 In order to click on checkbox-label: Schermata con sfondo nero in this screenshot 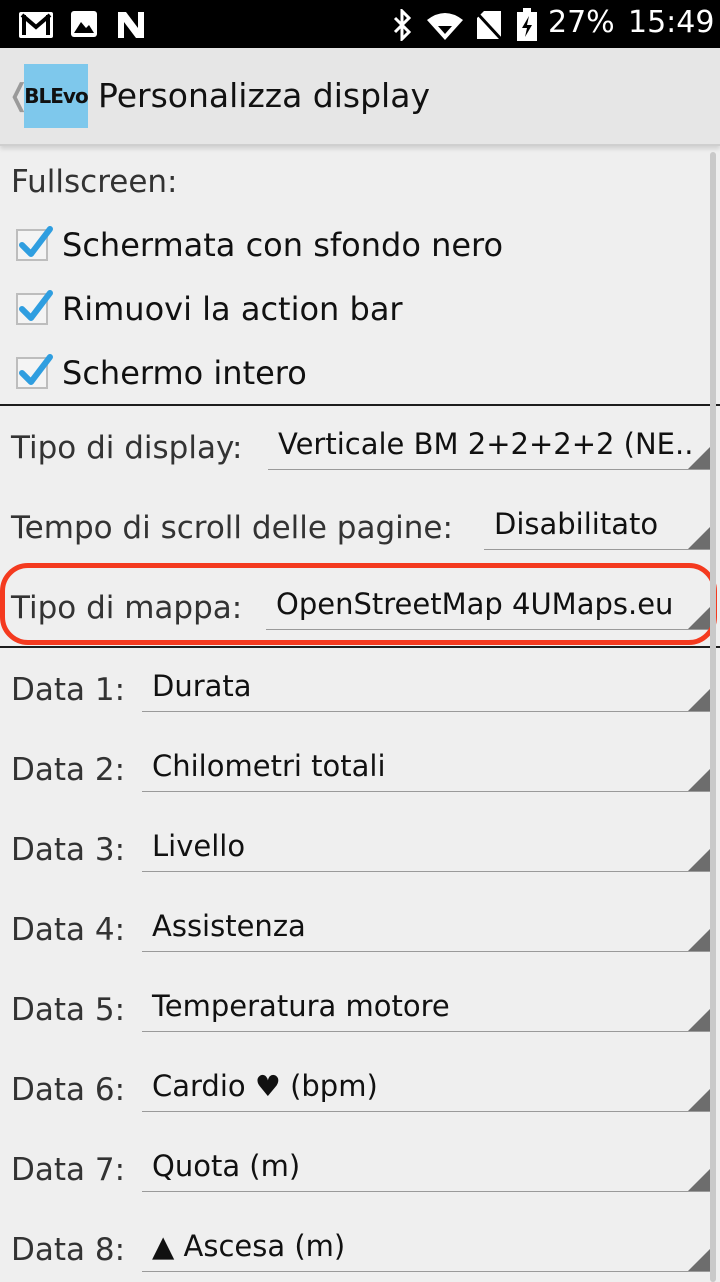, I will do `click(283, 245)`.